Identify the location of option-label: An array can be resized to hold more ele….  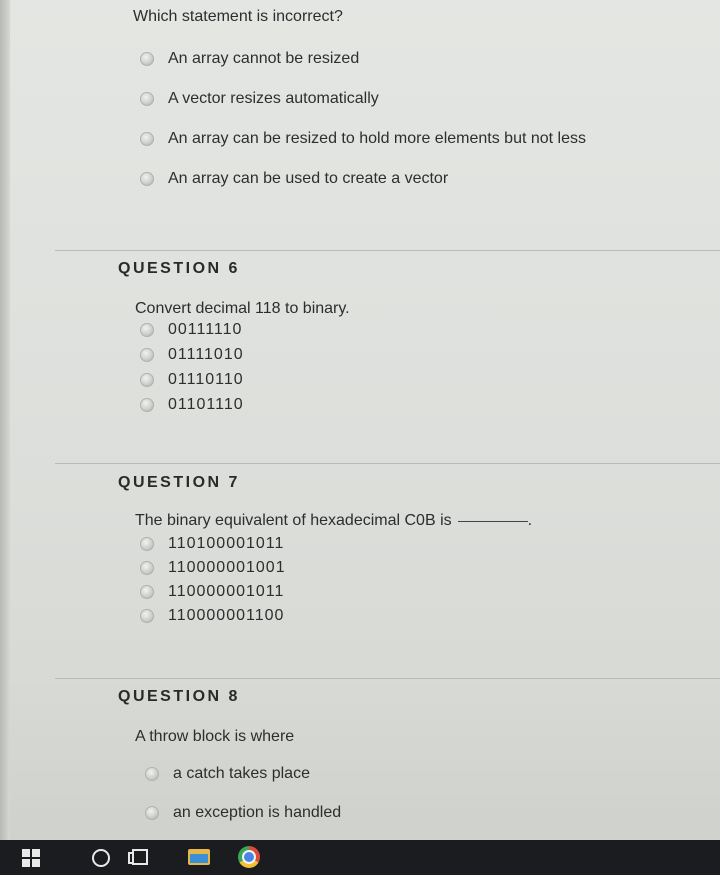
(377, 138).